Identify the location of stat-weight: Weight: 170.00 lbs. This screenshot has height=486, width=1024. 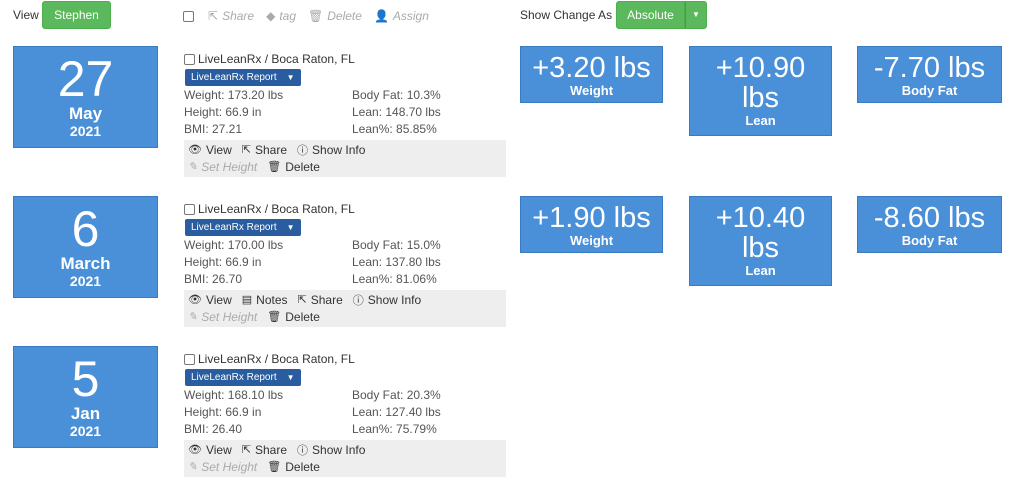
(234, 245).